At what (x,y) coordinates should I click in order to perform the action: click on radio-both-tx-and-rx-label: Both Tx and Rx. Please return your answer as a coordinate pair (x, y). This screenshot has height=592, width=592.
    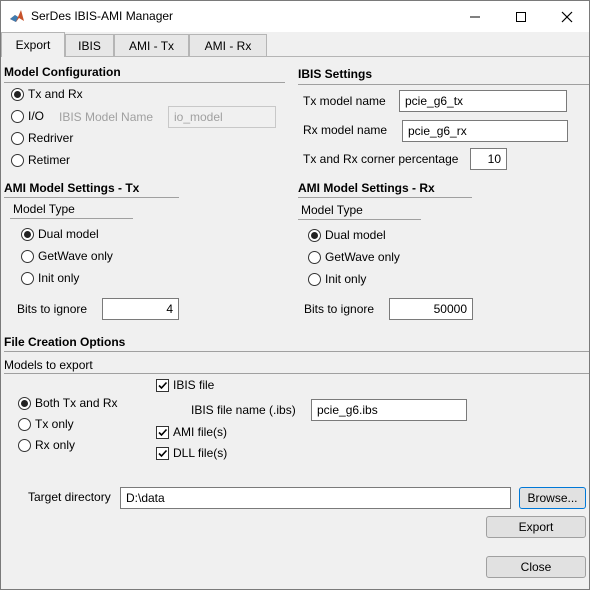
    Looking at the image, I should click on (76, 403).